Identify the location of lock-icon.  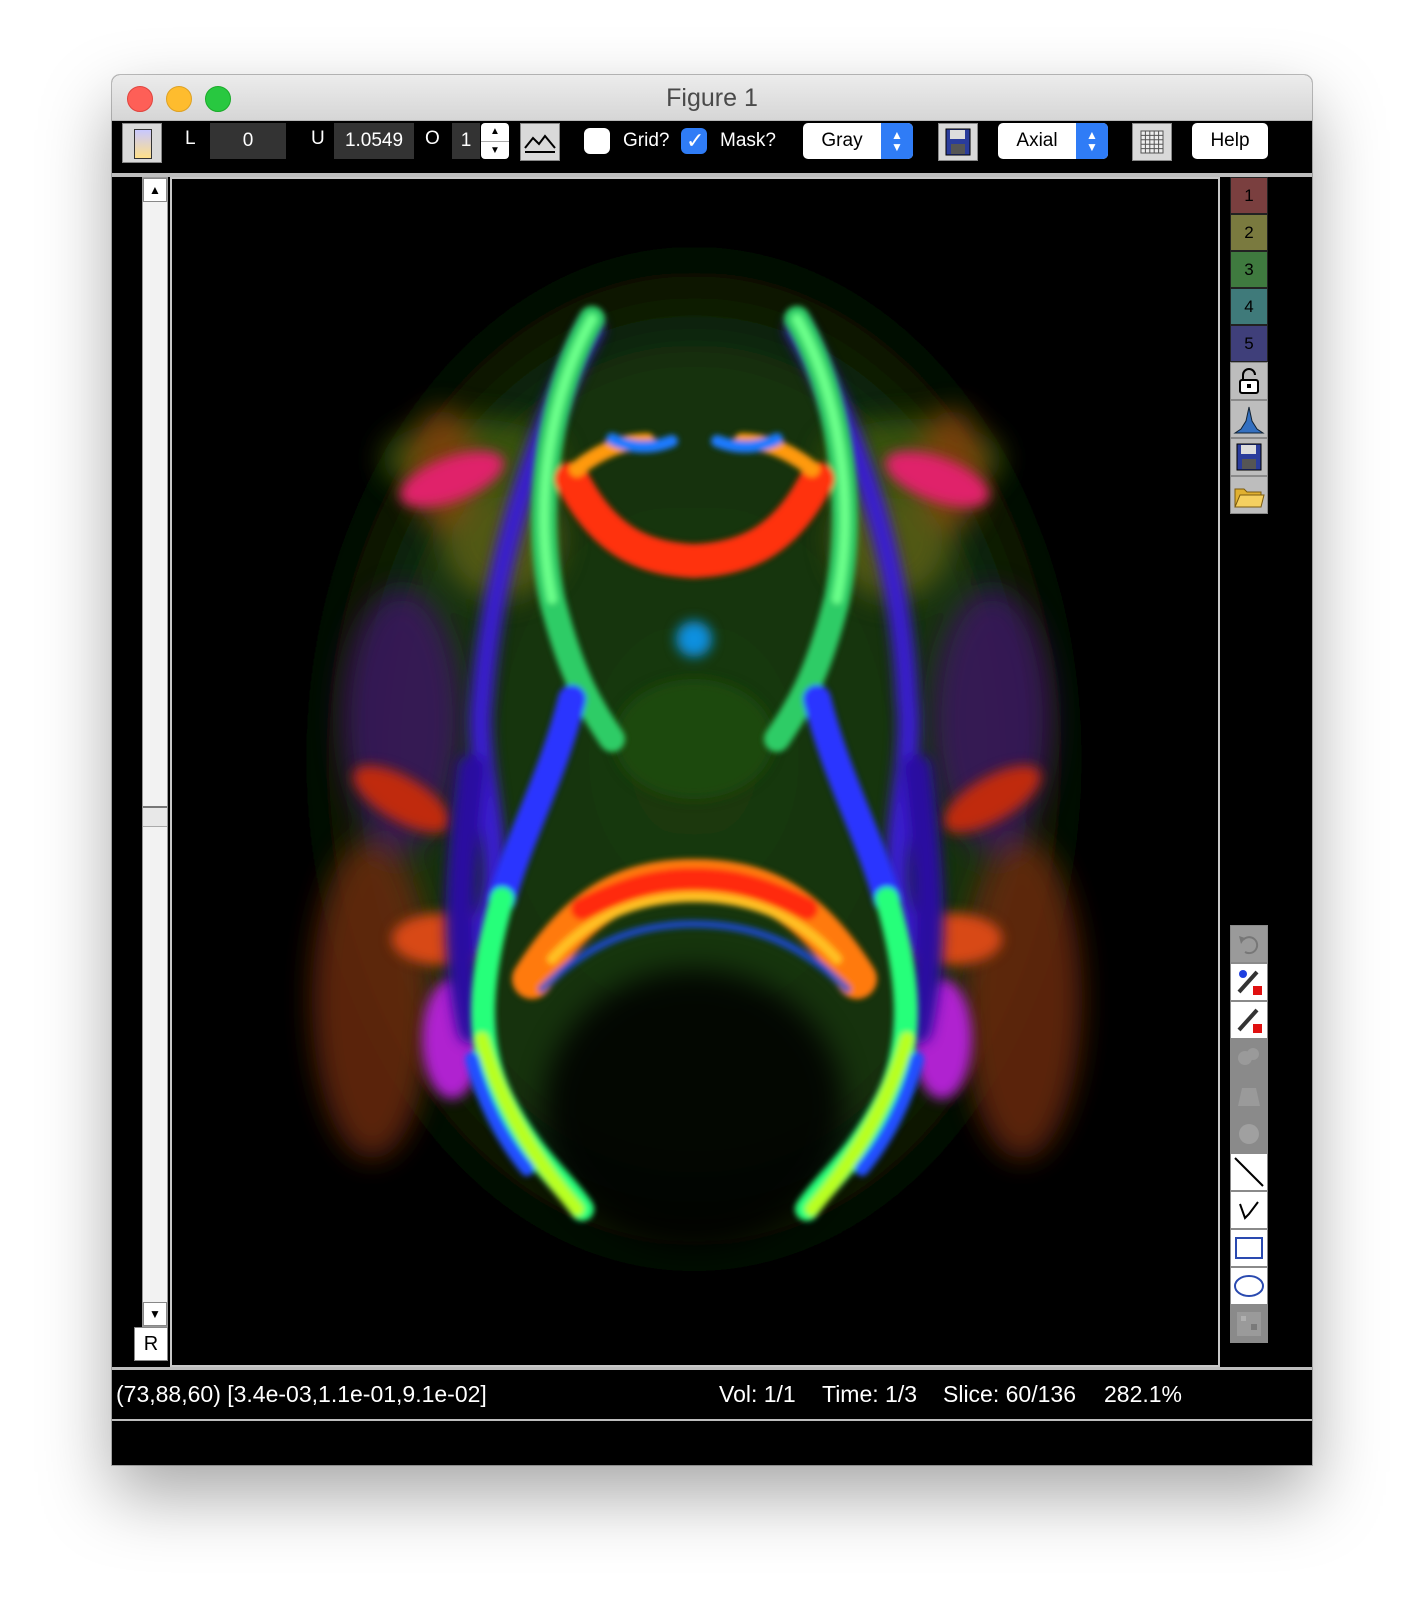
(1249, 381).